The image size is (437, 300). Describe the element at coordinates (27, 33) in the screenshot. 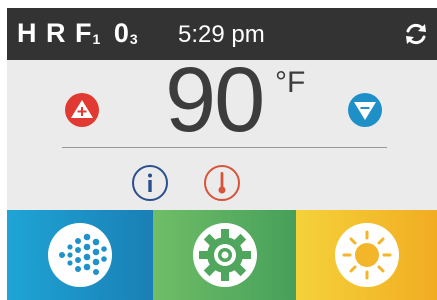

I see `status-code-h: H` at that location.